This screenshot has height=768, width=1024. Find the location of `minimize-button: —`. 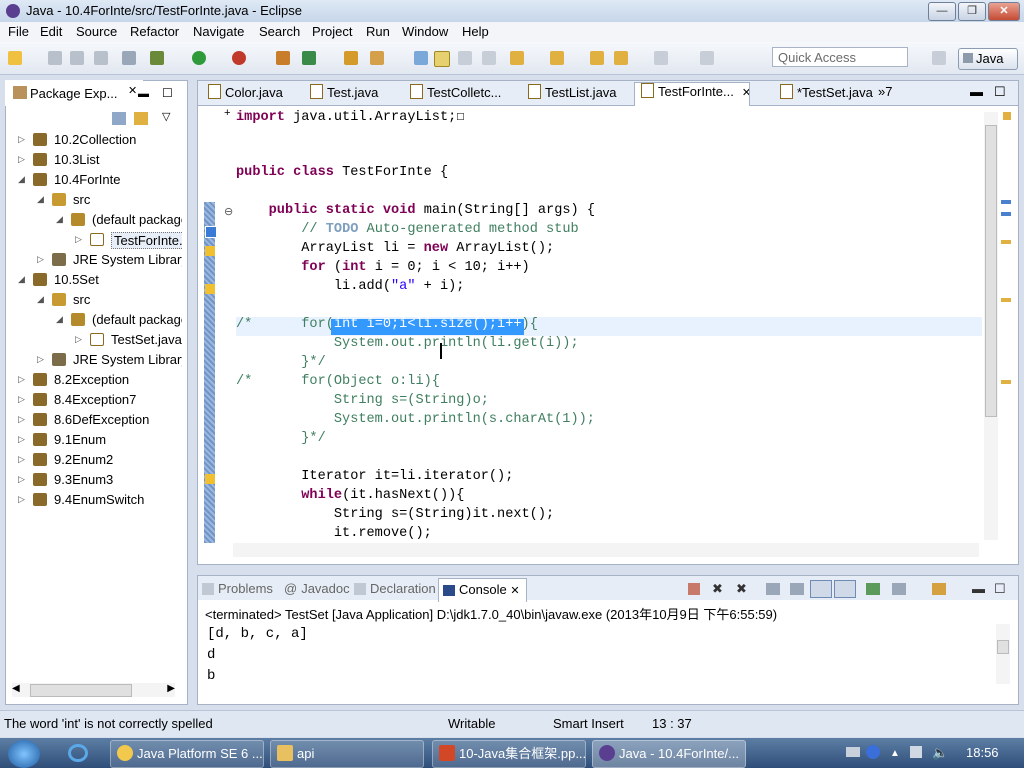

minimize-button: — is located at coordinates (942, 11).